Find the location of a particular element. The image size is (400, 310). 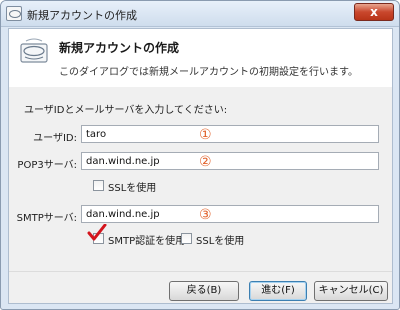

instruction-text: ユーザIDとメールサーバを入力してください: is located at coordinates (126, 110).